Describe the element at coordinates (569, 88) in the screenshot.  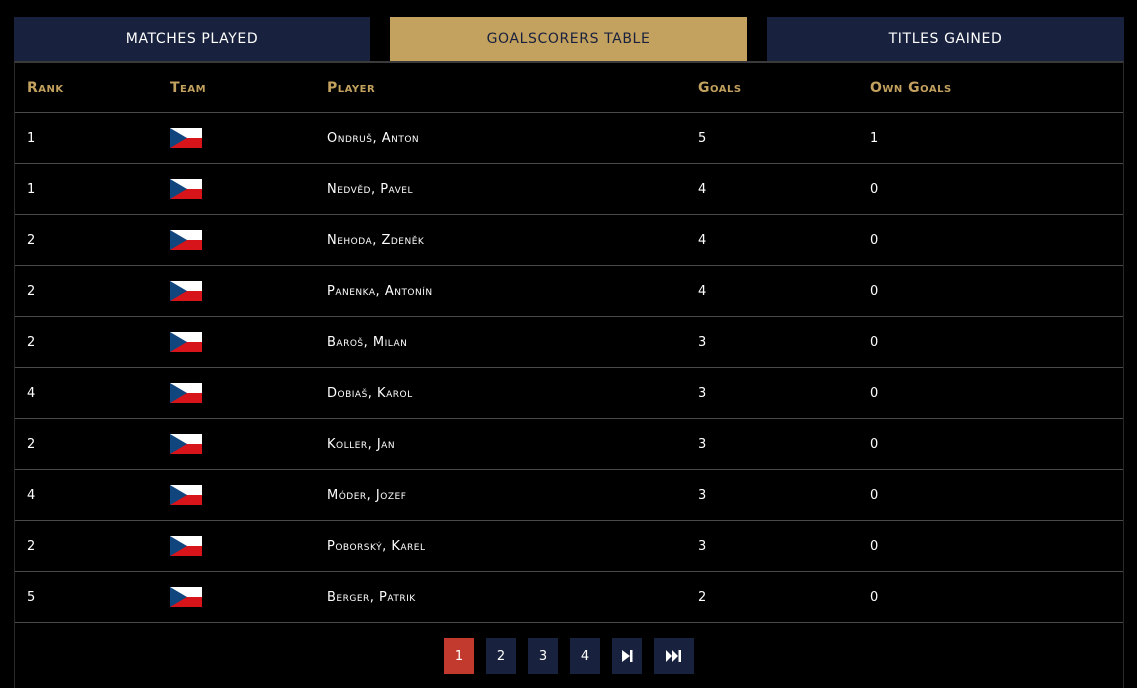
I see `table-header: Rank Team Player Goals Own Goals` at that location.